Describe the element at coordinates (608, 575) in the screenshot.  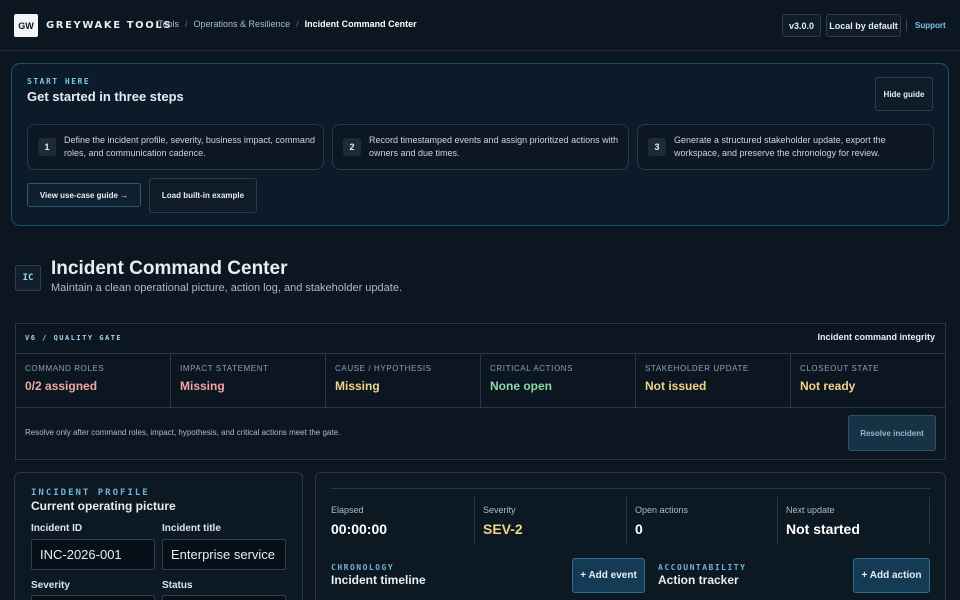
I see `add-event-button: + Add event` at that location.